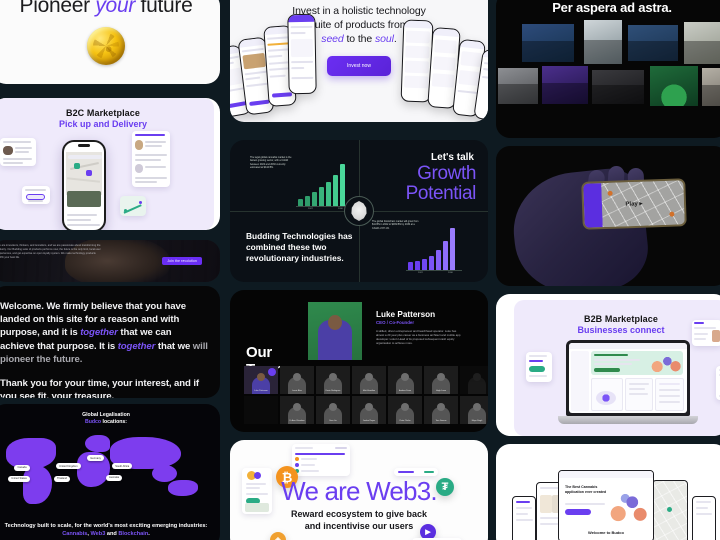  I want to click on laptop-mockup, so click(628, 382).